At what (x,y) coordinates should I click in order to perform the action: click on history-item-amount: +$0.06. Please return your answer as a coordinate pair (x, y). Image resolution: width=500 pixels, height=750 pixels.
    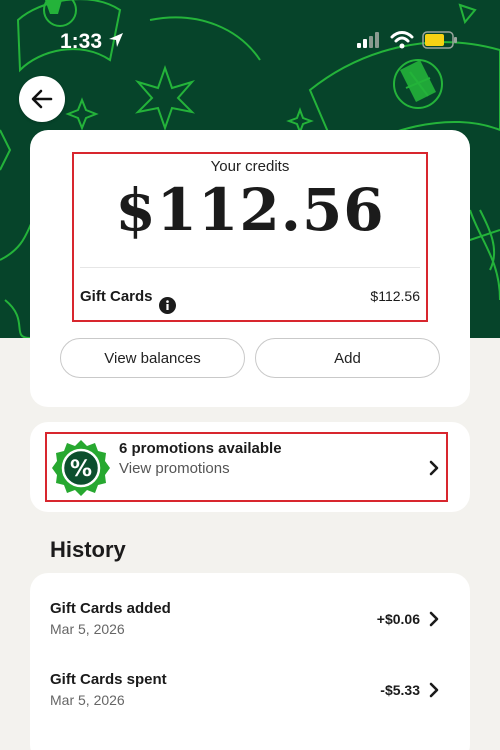
    Looking at the image, I should click on (398, 619).